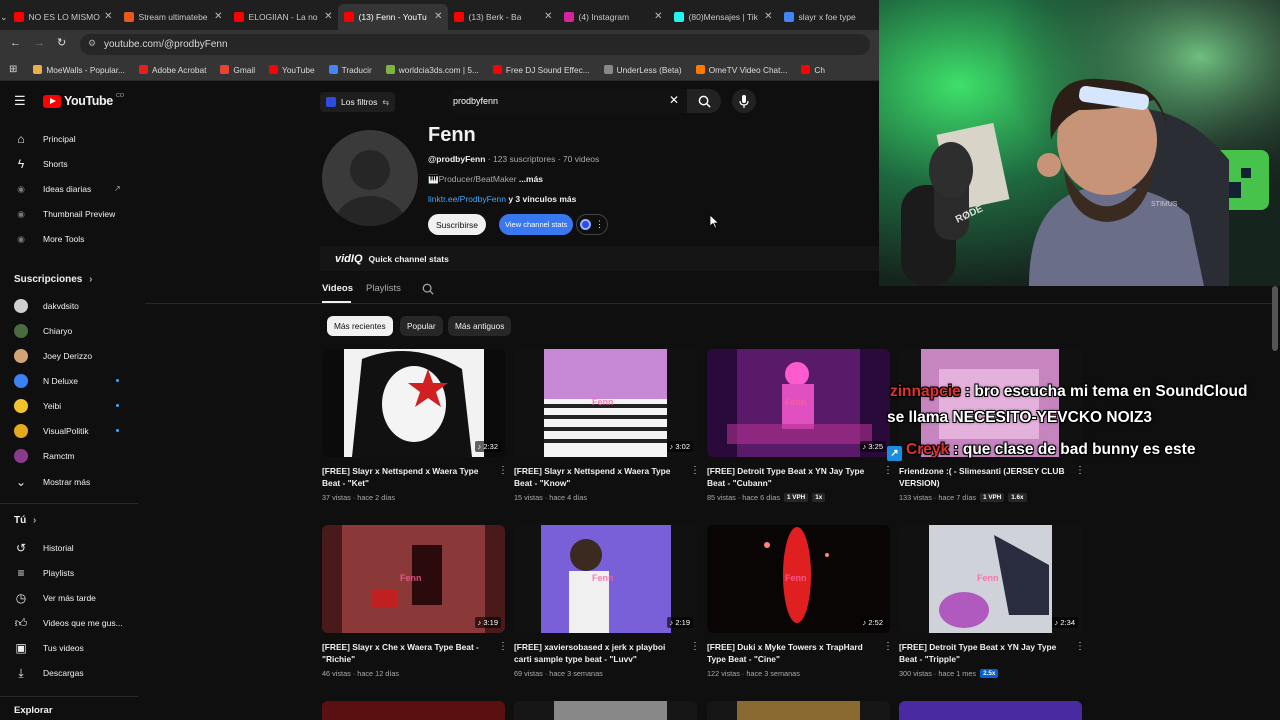 The height and width of the screenshot is (720, 1280). Describe the element at coordinates (723, 17) in the screenshot. I see `browser-tab: (80)Mensajes | Tik ✕` at that location.